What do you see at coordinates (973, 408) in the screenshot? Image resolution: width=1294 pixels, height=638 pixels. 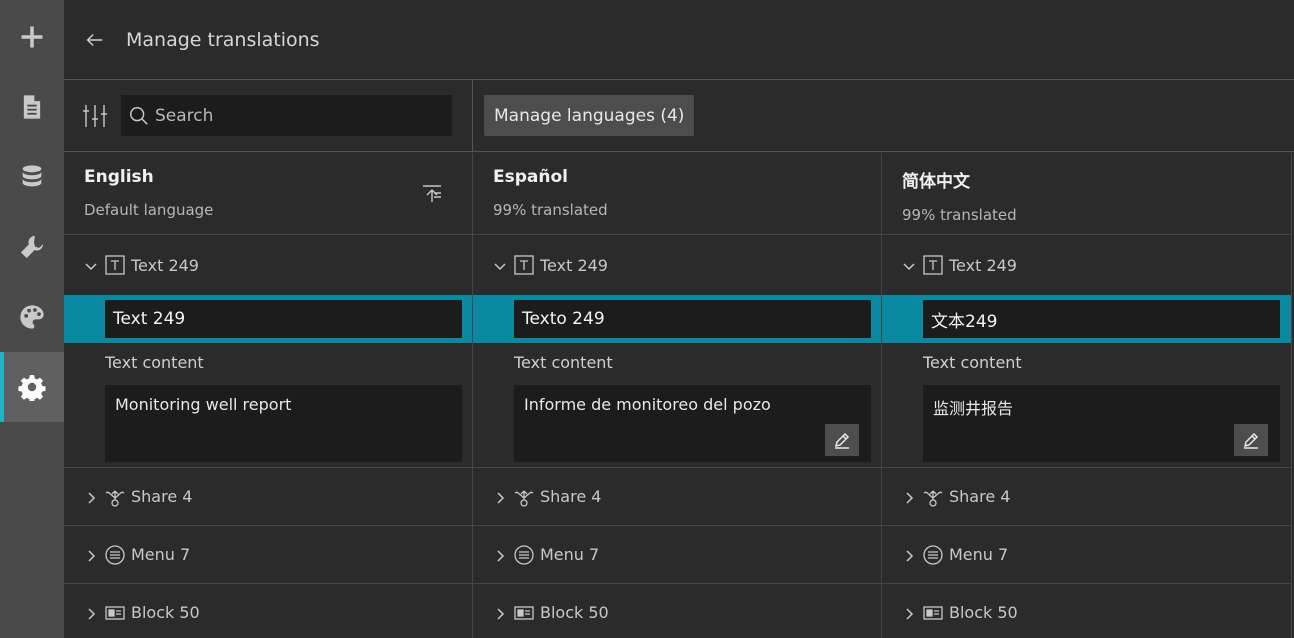 I see `text-content-value: 监测井报告` at bounding box center [973, 408].